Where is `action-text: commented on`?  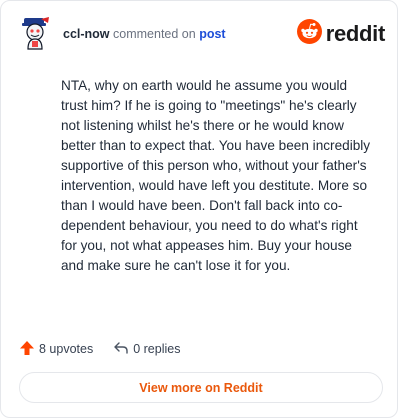 action-text: commented on is located at coordinates (154, 34).